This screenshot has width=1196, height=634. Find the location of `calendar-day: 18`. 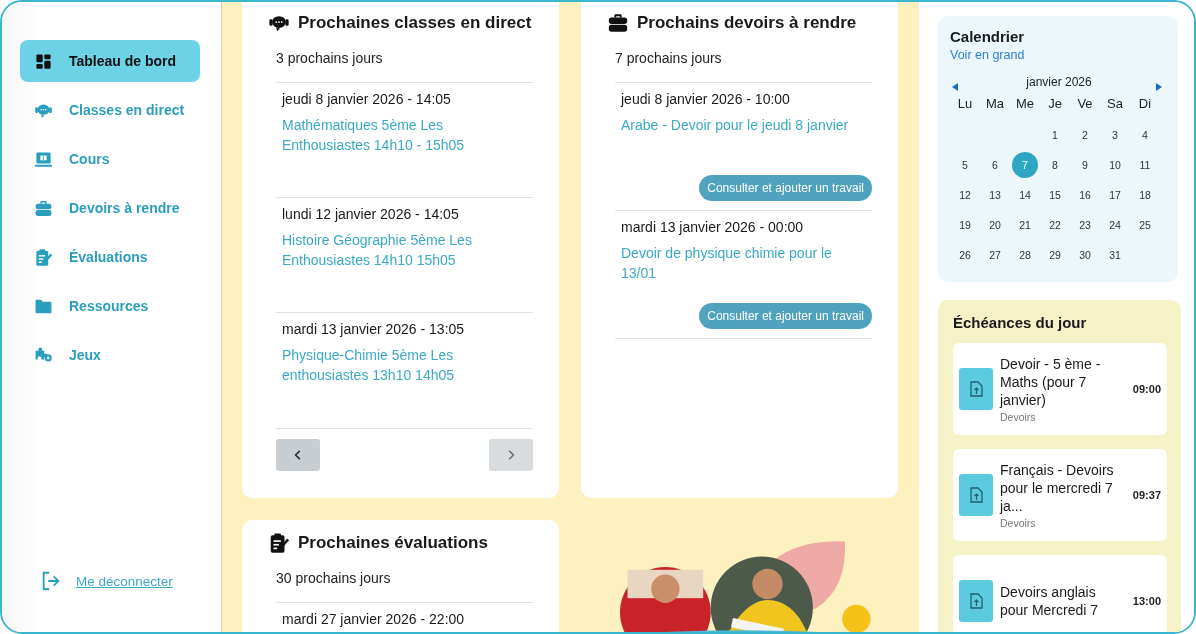

calendar-day: 18 is located at coordinates (1145, 194).